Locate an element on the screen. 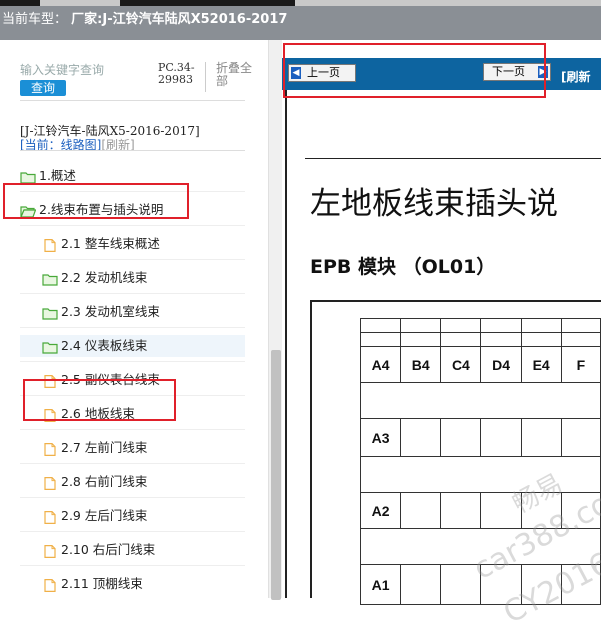  pin-cell: C4 is located at coordinates (461, 364).